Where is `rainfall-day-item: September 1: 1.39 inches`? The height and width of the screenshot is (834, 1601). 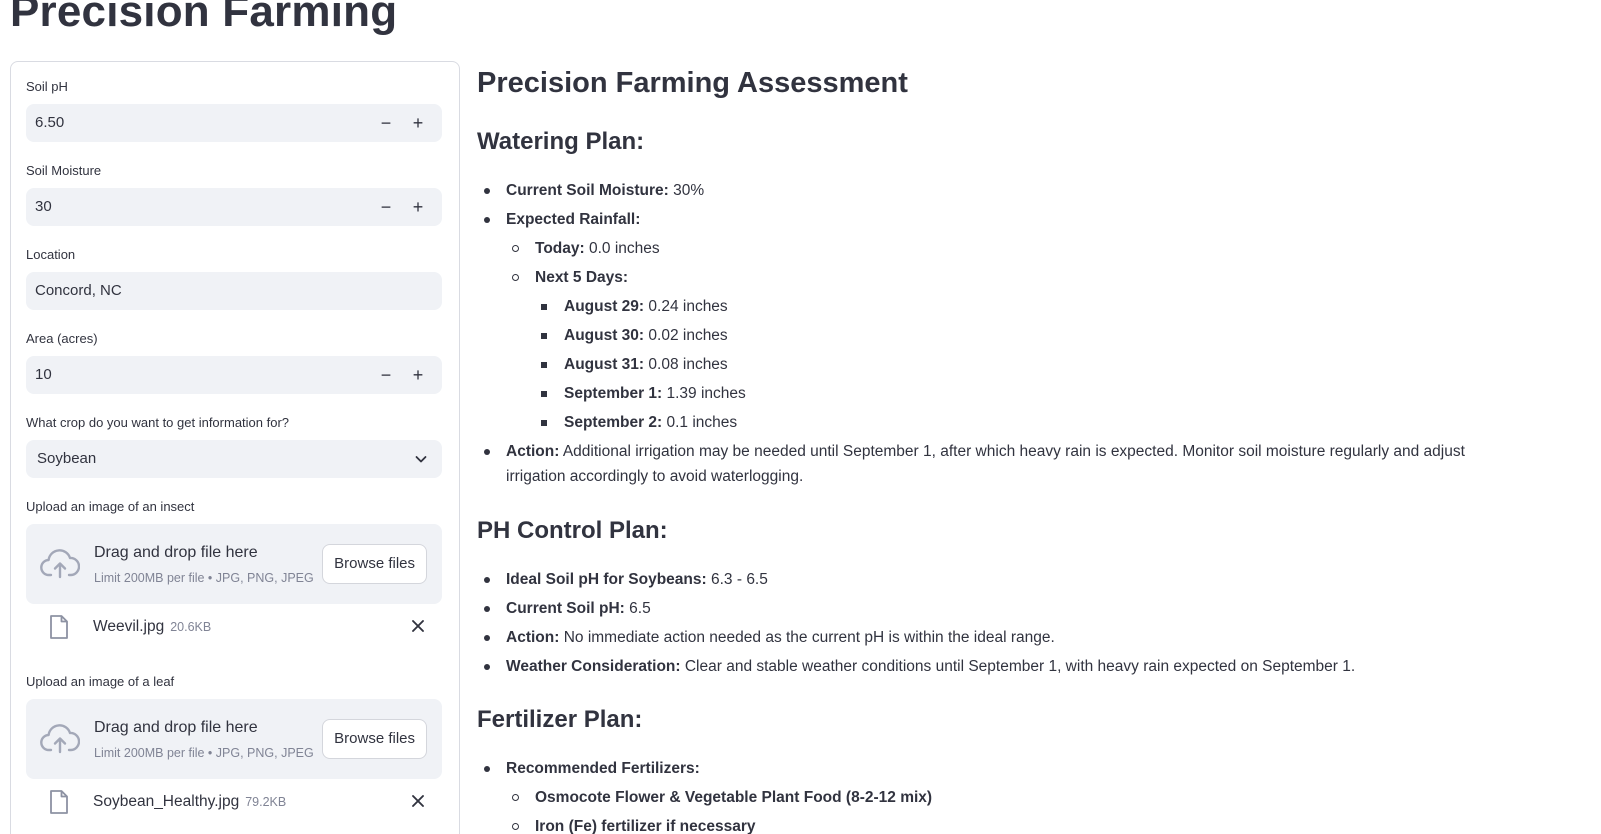
rainfall-day-item: September 1: 1.39 inches is located at coordinates (655, 393).